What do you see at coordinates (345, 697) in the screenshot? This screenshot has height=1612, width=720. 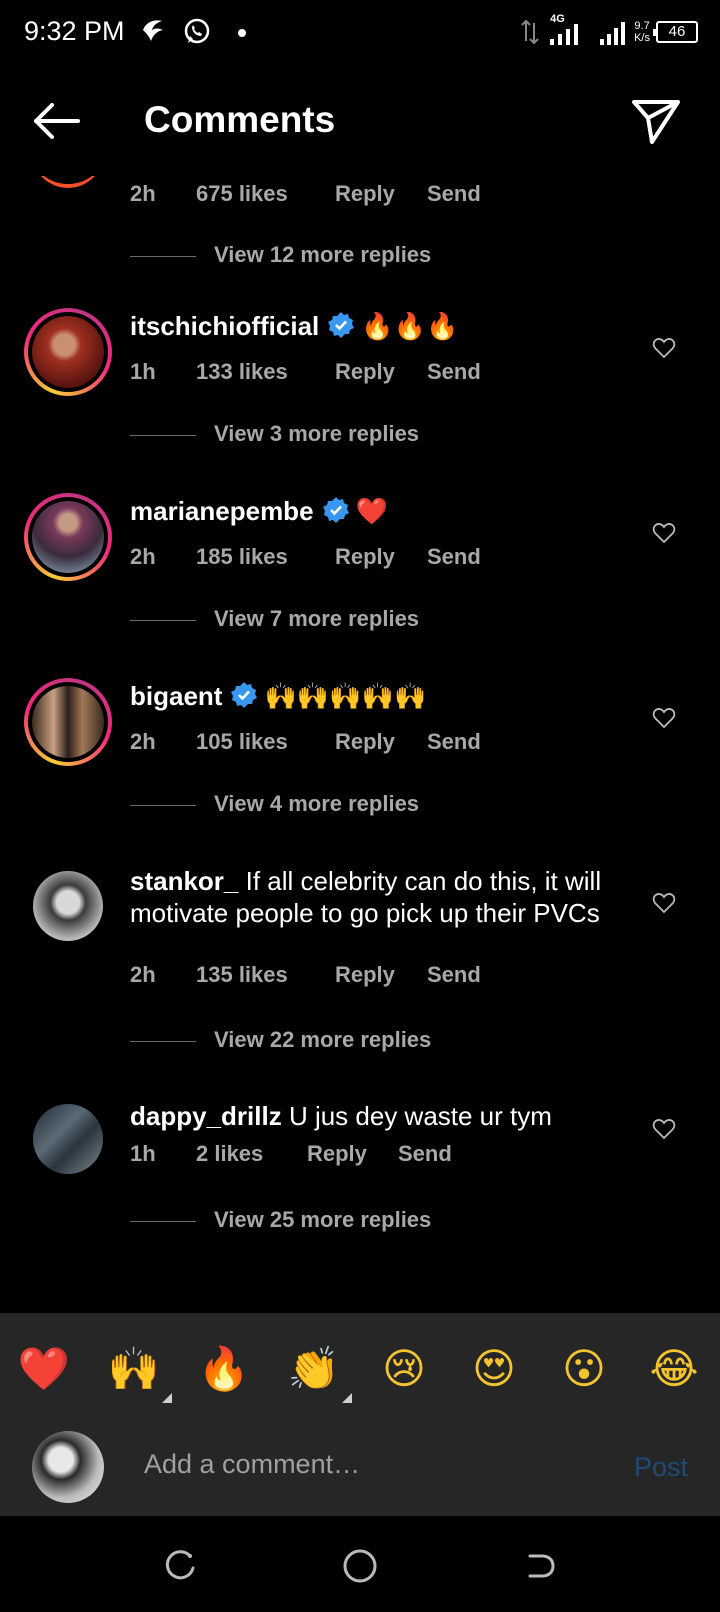 I see `comment-text: 🙌🙌🙌🙌🙌` at bounding box center [345, 697].